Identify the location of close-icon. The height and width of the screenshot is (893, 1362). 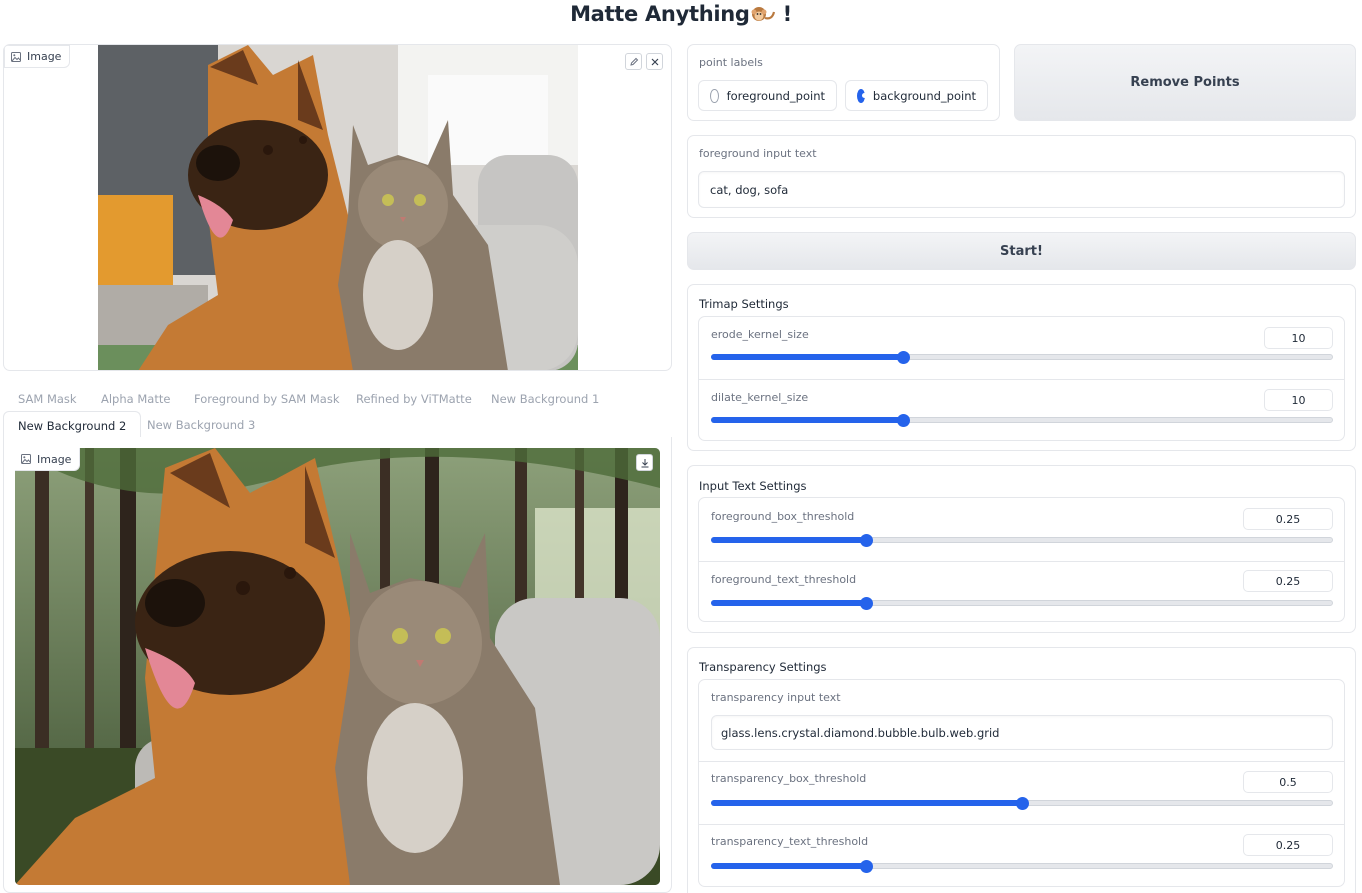
(654, 61).